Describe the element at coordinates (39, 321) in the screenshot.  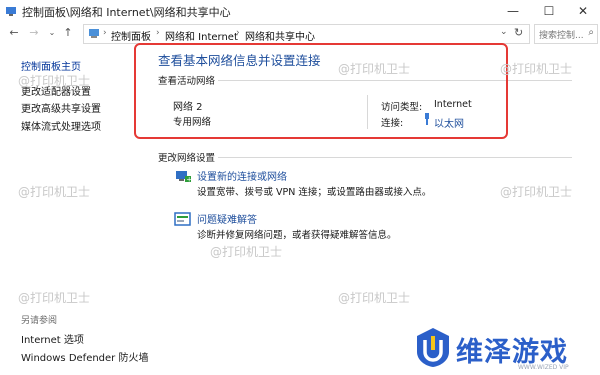
I see `see-also-label: 另请参阅` at that location.